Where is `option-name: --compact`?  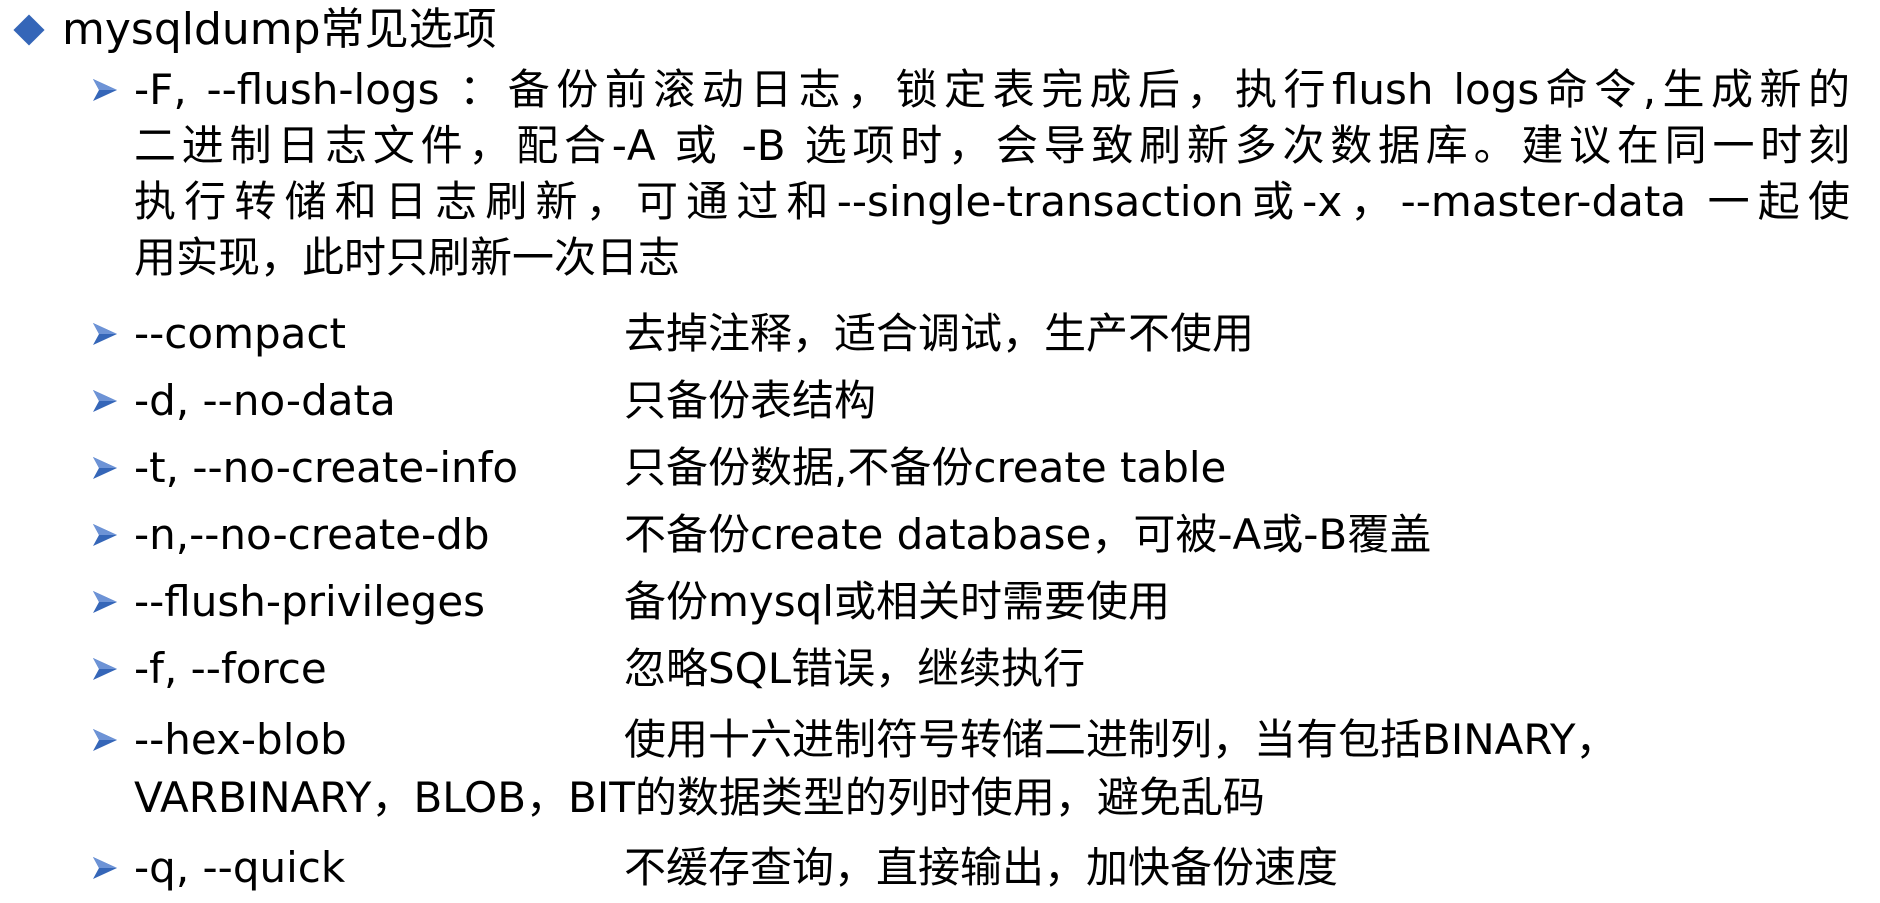
option-name: --compact is located at coordinates (240, 333).